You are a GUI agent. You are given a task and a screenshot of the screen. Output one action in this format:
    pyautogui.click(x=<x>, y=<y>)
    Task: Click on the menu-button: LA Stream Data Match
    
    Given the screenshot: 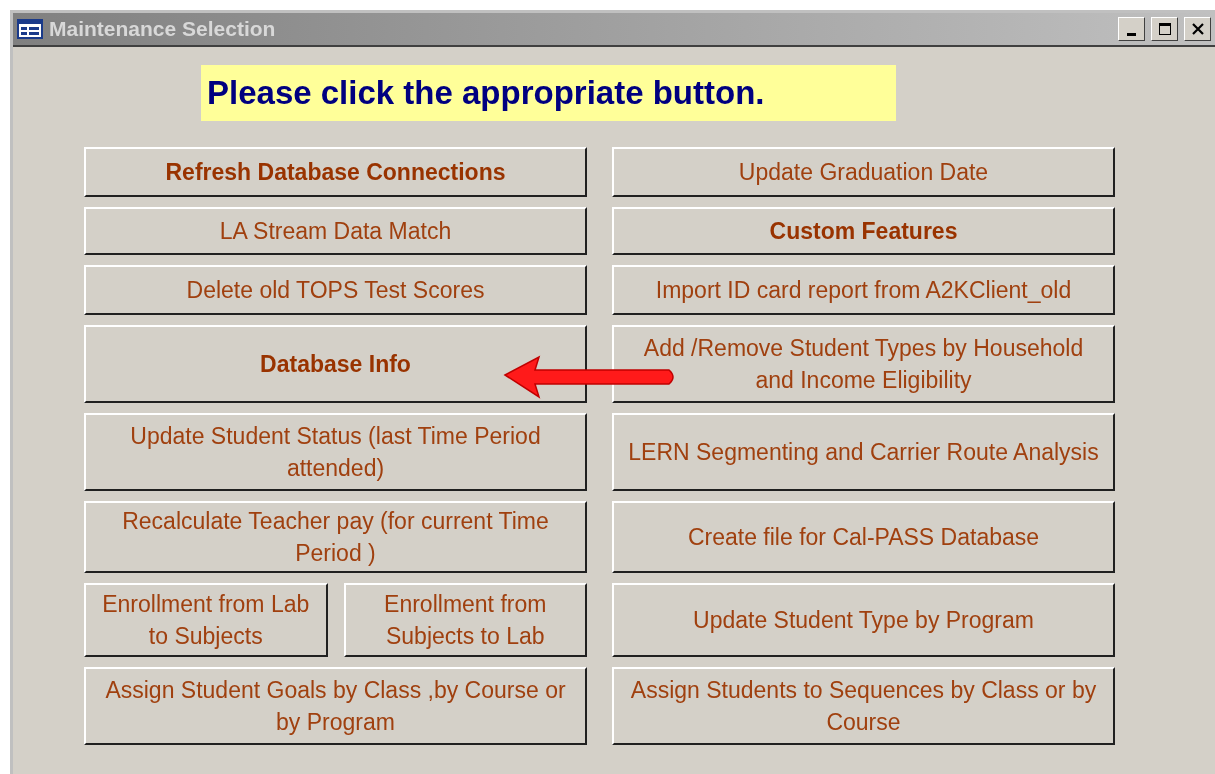 What is the action you would take?
    pyautogui.click(x=335, y=231)
    